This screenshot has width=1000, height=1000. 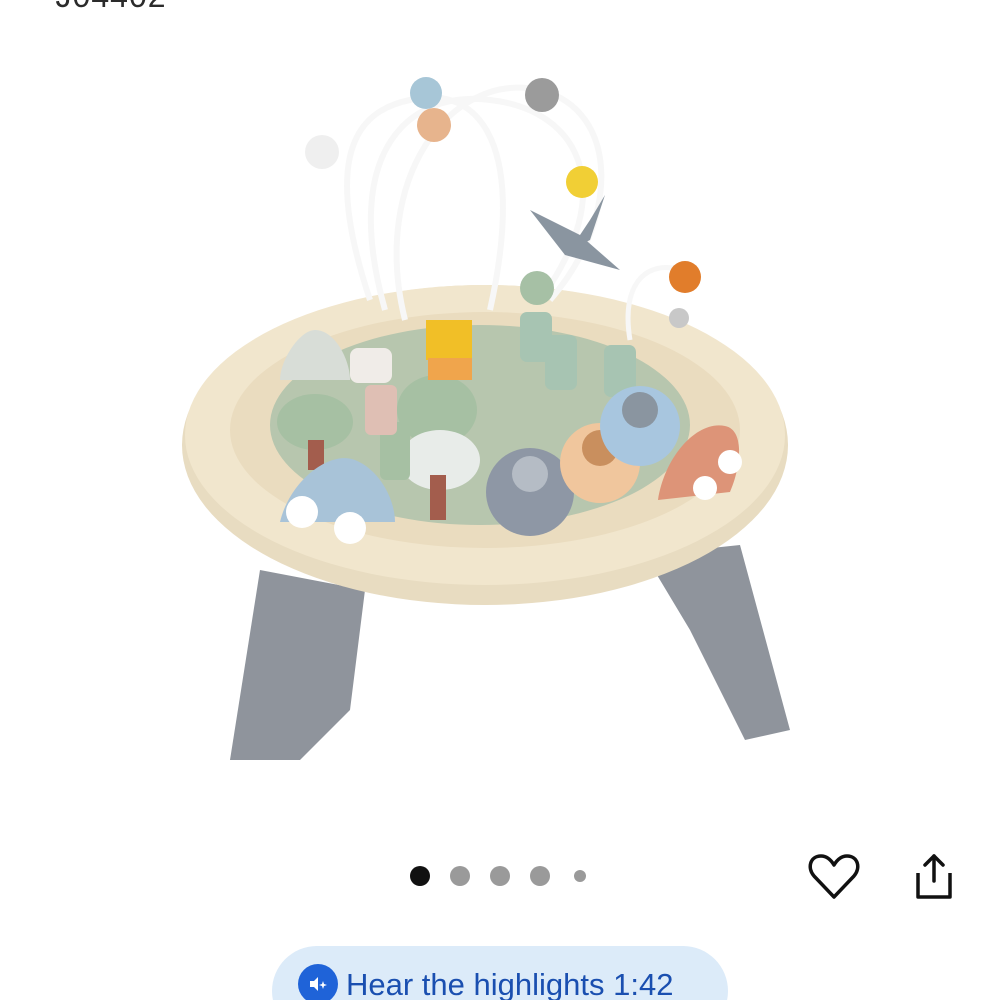 I want to click on heart-icon, so click(x=834, y=876).